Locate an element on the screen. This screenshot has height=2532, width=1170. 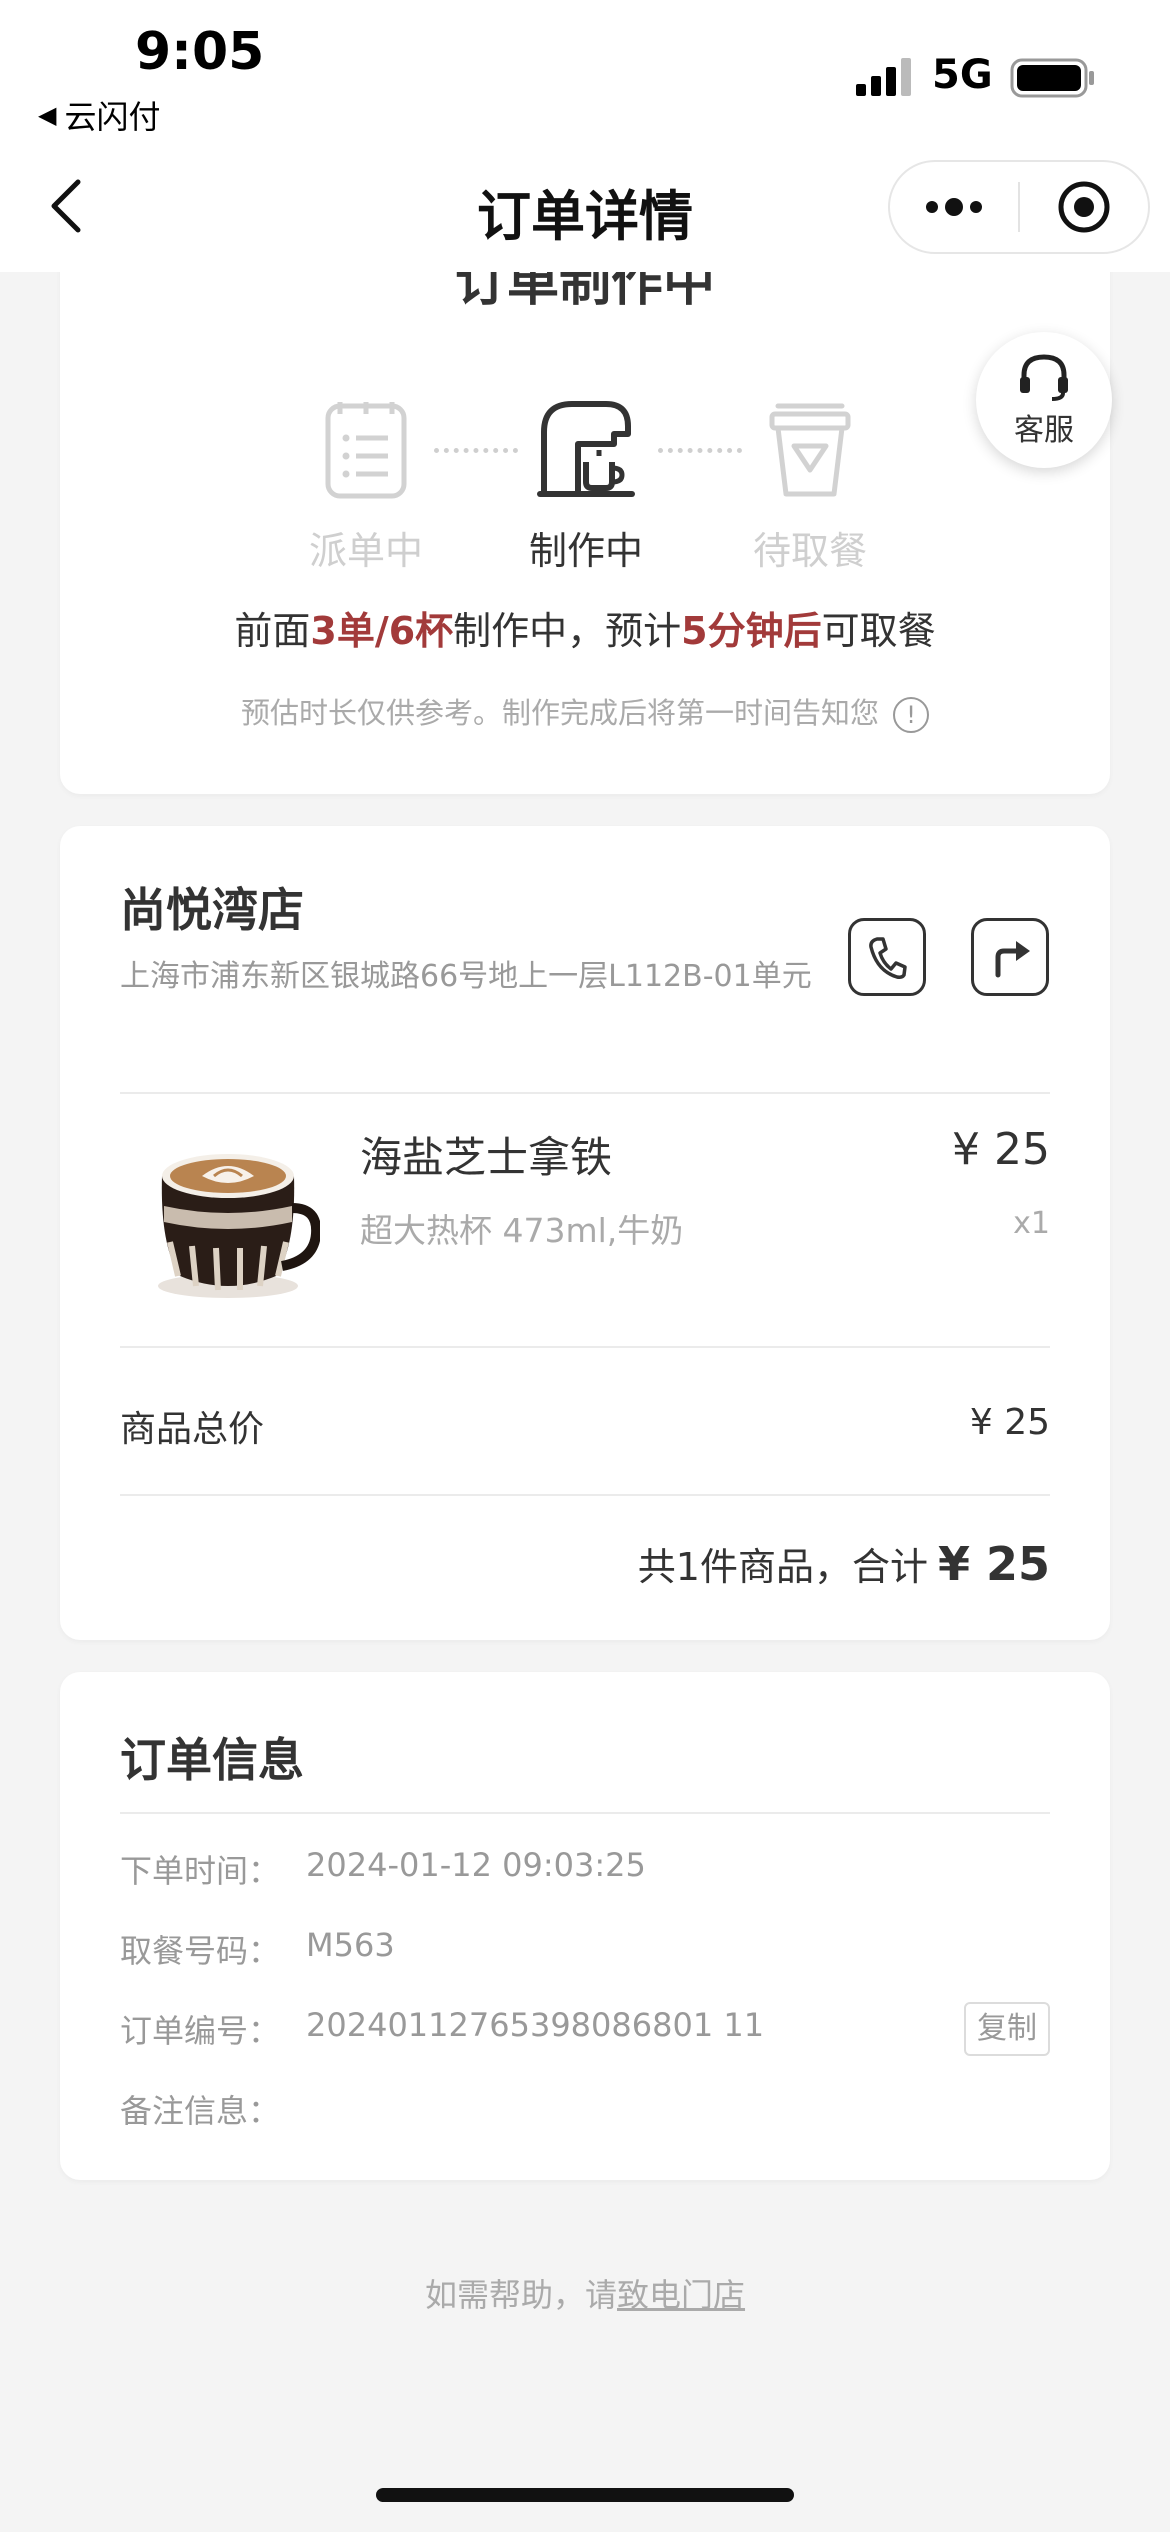
order-time-label: 下单时间： is located at coordinates (200, 1871).